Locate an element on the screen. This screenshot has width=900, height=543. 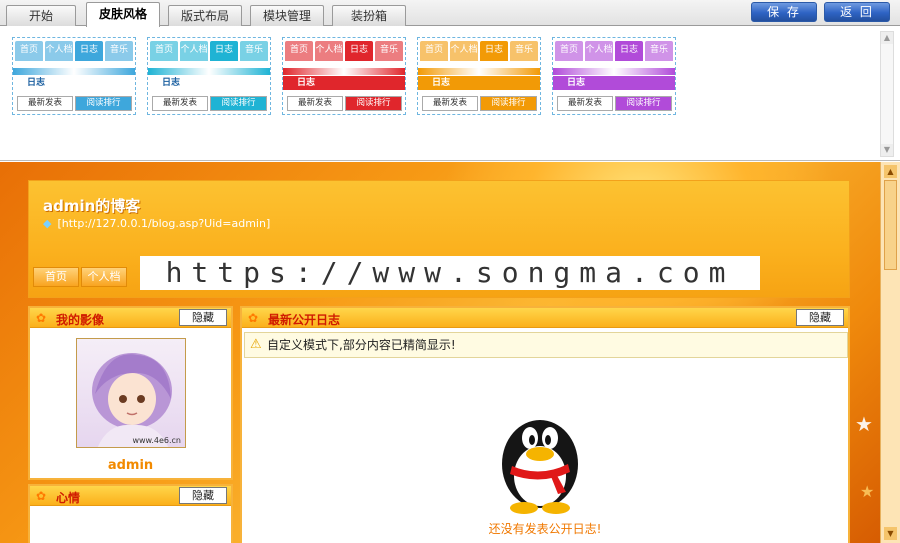
blog-url: ◆ [http://127.0.0.1/blog.asp?Uid=admin] is located at coordinates (156, 223).